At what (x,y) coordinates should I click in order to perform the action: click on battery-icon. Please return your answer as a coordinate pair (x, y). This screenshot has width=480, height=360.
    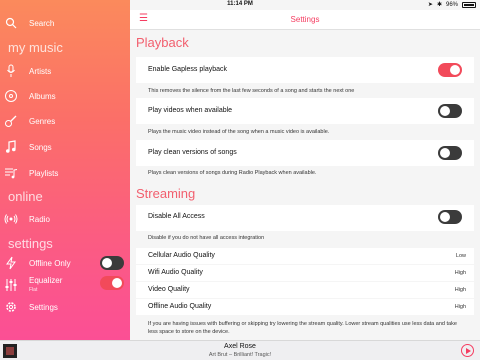
    Looking at the image, I should click on (469, 4).